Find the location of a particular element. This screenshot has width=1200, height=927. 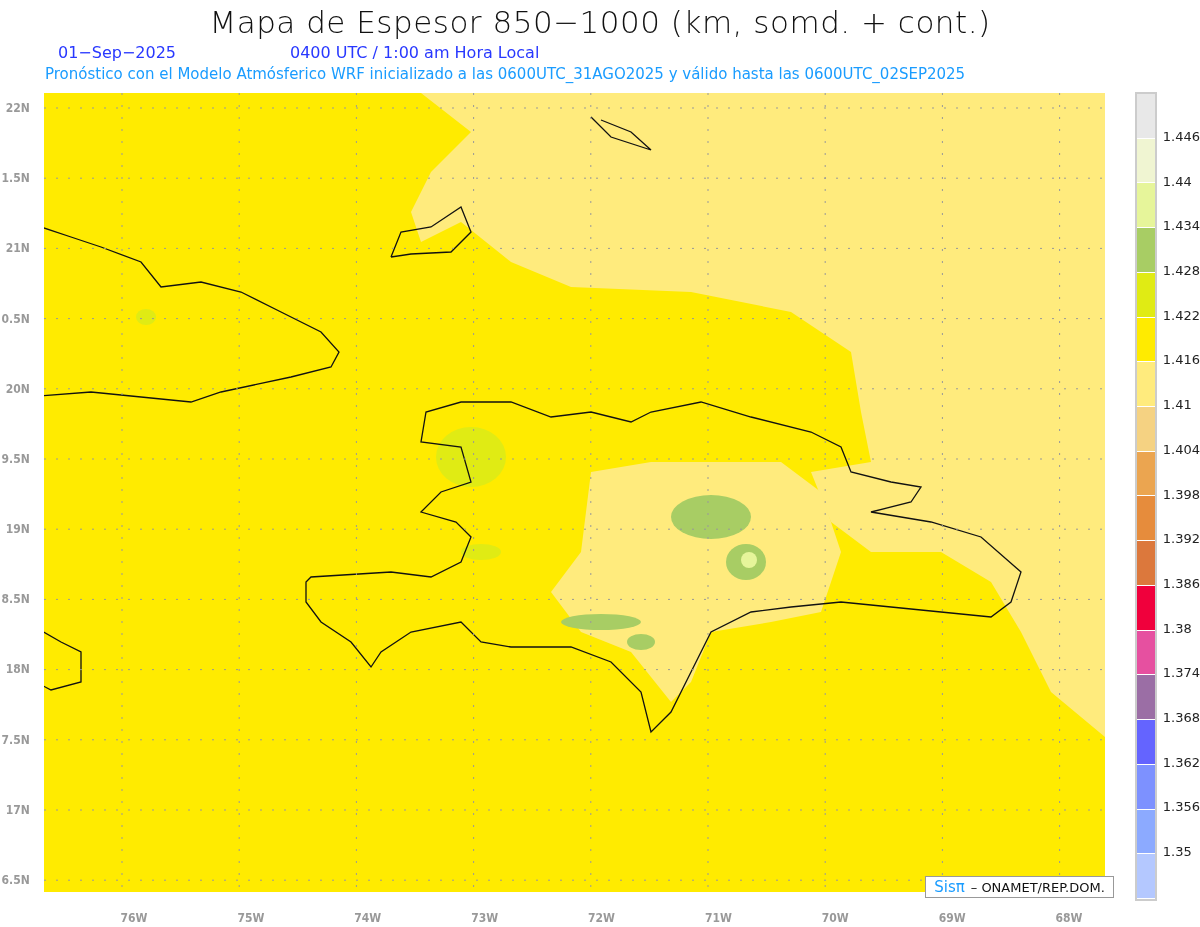

scale-value-label: 1.422 is located at coordinates (1181, 315).